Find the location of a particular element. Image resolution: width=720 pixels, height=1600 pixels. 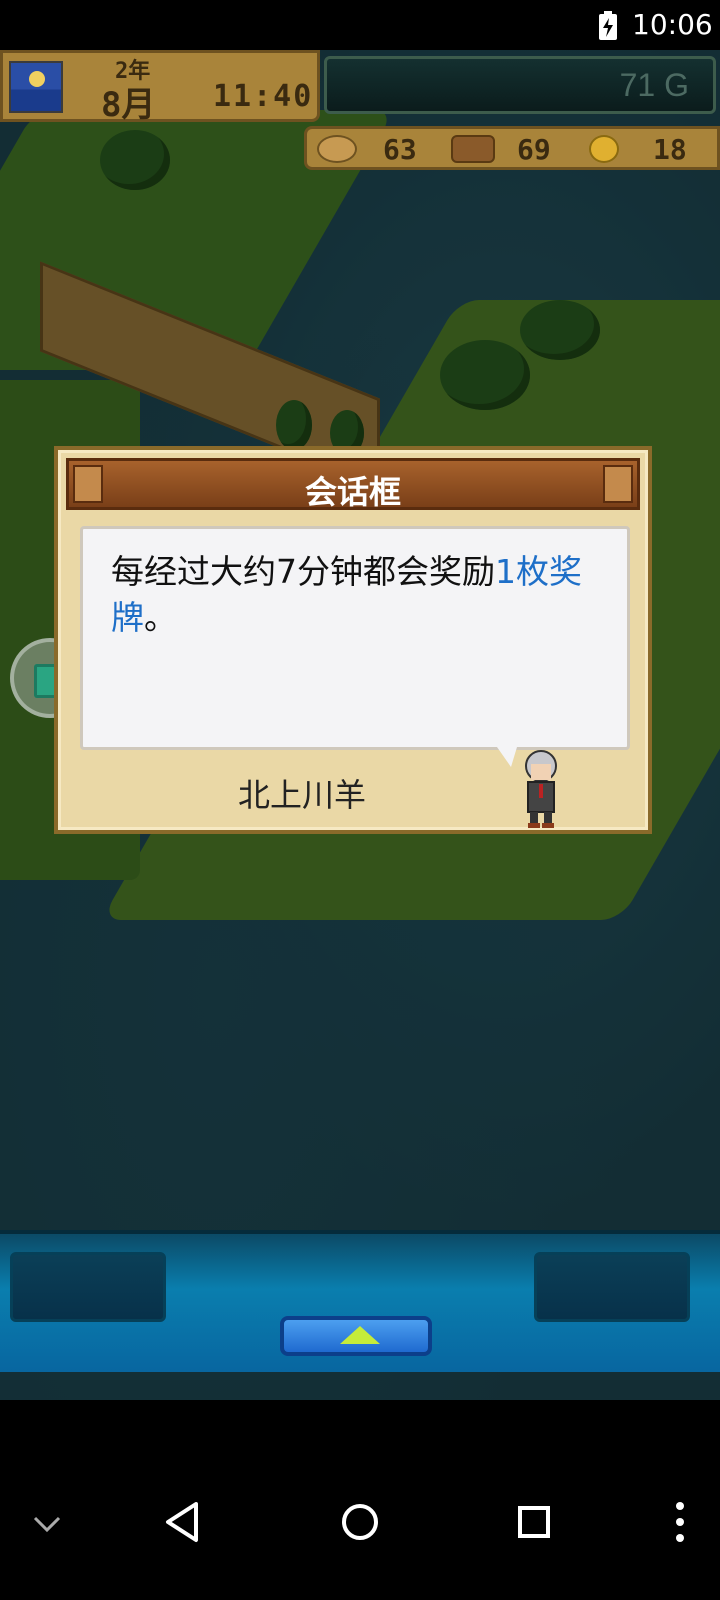

dialog-message: 每经过大约7分钟都会奖励1枚奖牌。 is located at coordinates (361, 595).